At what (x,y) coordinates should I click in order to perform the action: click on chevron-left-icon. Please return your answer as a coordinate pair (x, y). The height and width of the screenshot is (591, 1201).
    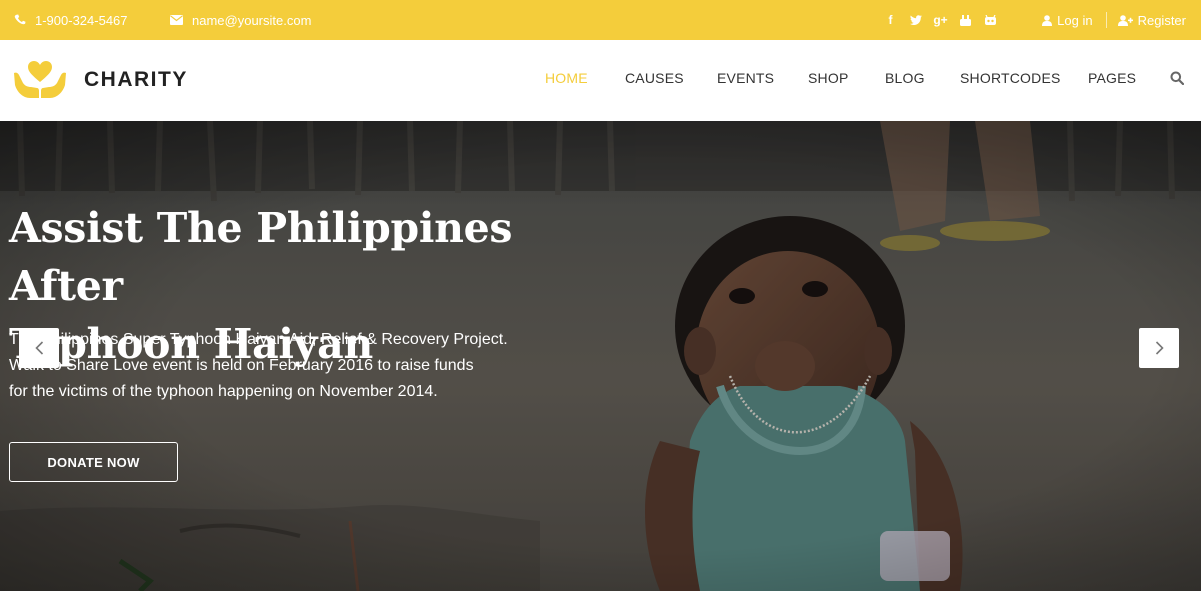
    Looking at the image, I should click on (38, 348).